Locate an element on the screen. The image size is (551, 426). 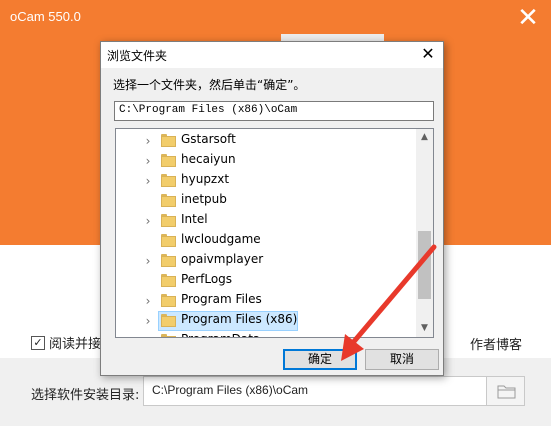
tree-item-label: Gstarsoft is located at coordinates (208, 139).